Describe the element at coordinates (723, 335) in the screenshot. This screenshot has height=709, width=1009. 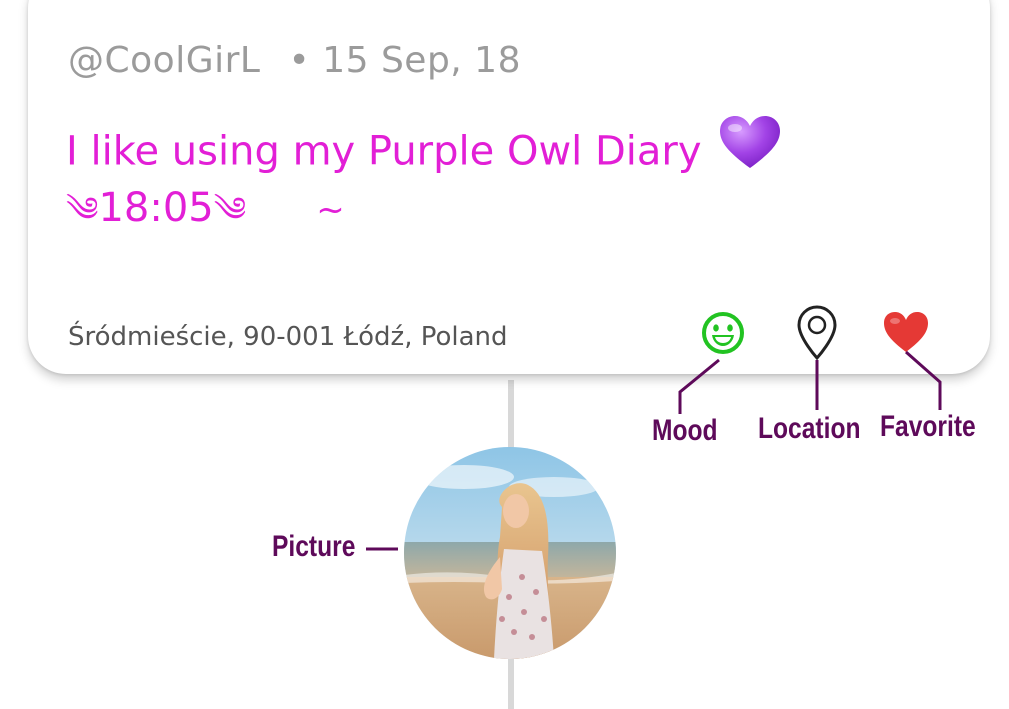
I see `smiley-face-icon` at that location.